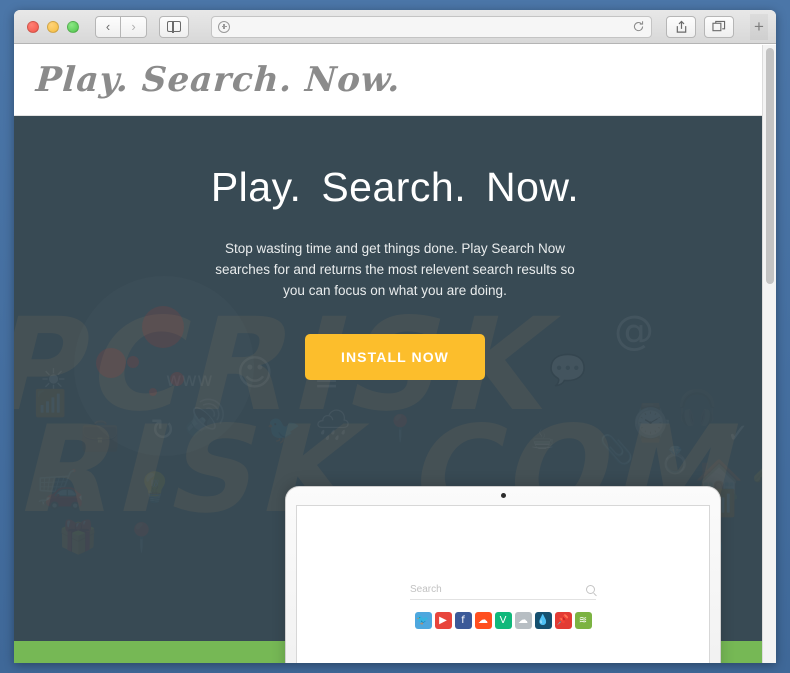 Image resolution: width=790 pixels, height=673 pixels. I want to click on laptop-lid: Search 🐦 ▶ f ☁ V ☁ 💧 📌 ≋, so click(503, 574).